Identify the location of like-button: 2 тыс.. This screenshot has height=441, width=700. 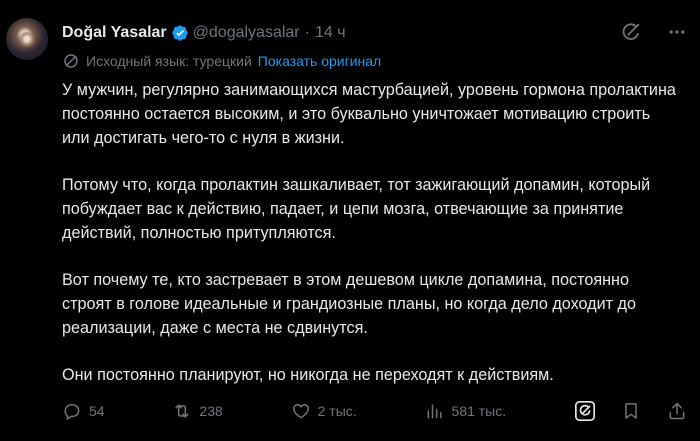
(324, 411).